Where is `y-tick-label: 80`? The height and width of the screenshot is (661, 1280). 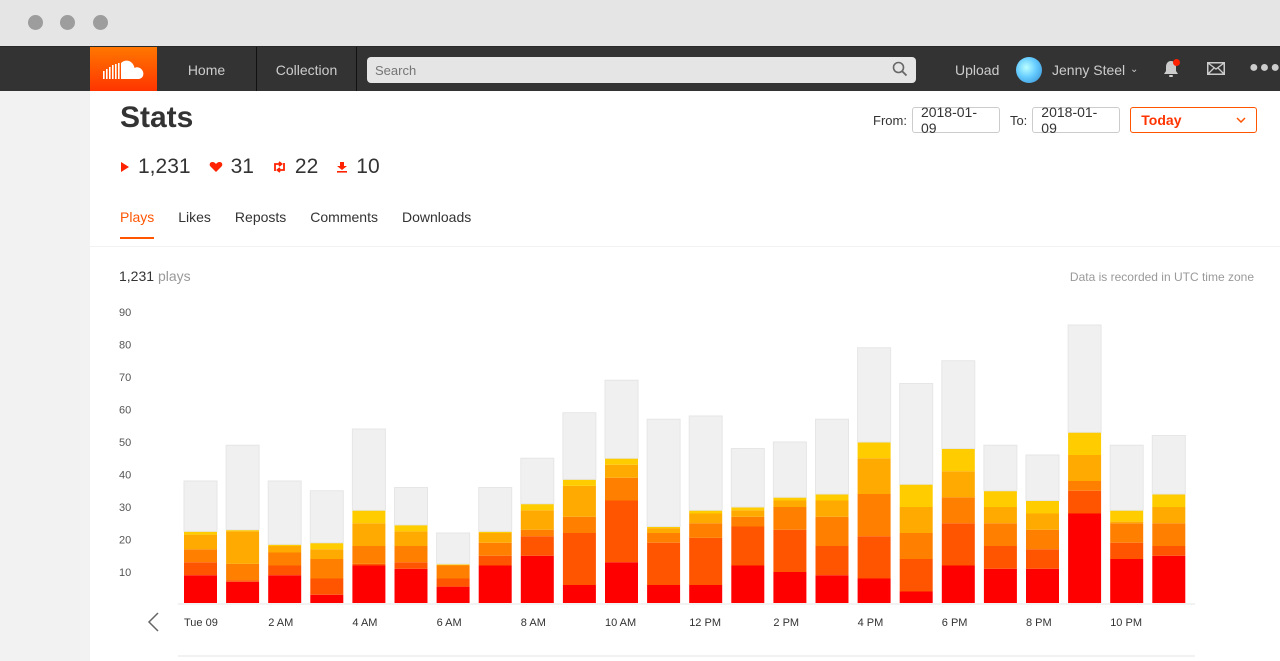 y-tick-label: 80 is located at coordinates (125, 346).